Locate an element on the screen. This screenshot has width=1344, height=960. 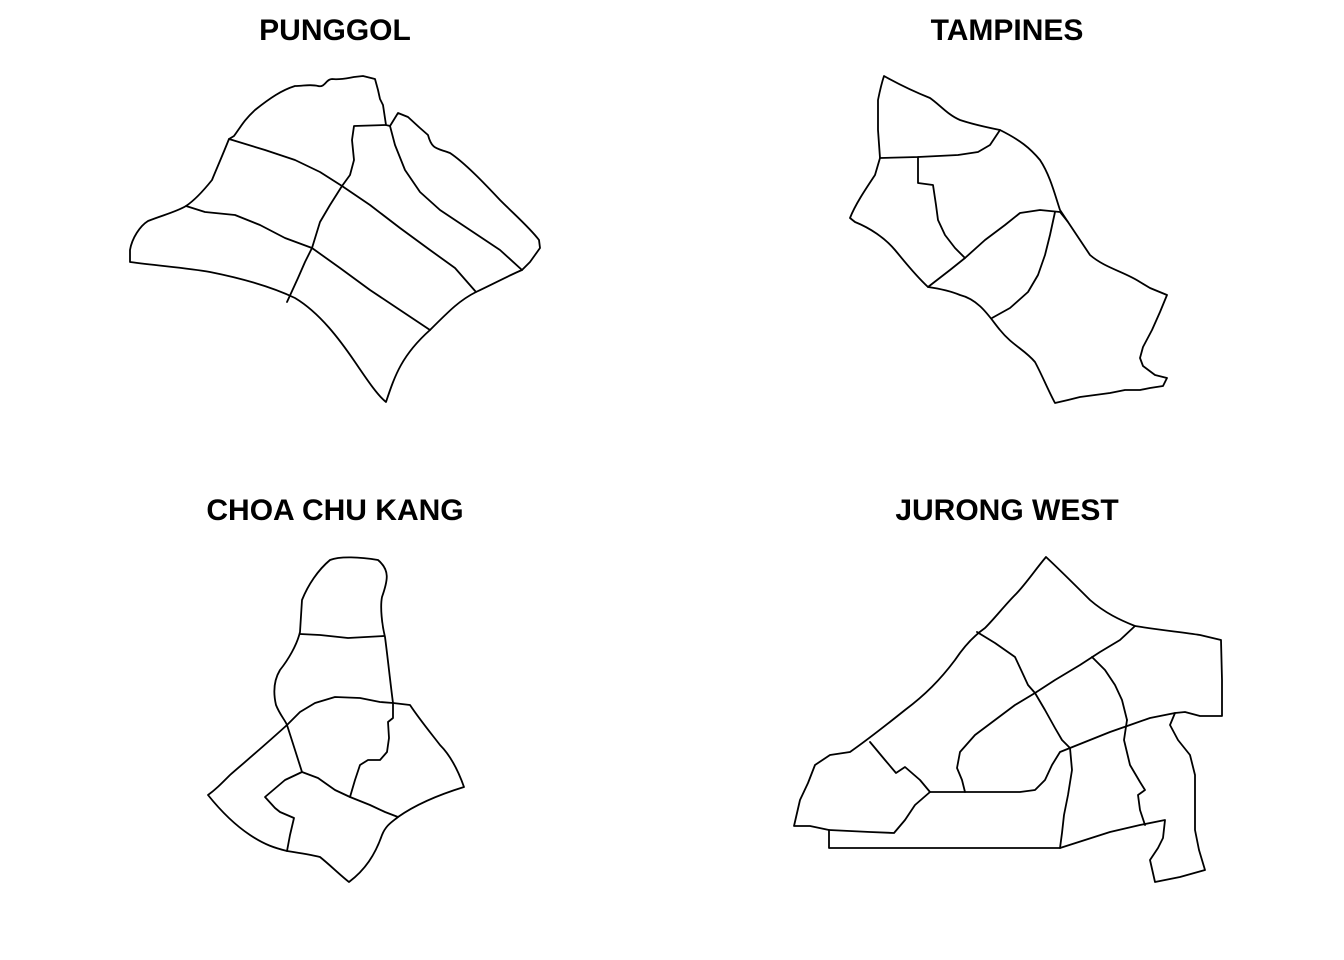
tampines-outline is located at coordinates (1008, 239).